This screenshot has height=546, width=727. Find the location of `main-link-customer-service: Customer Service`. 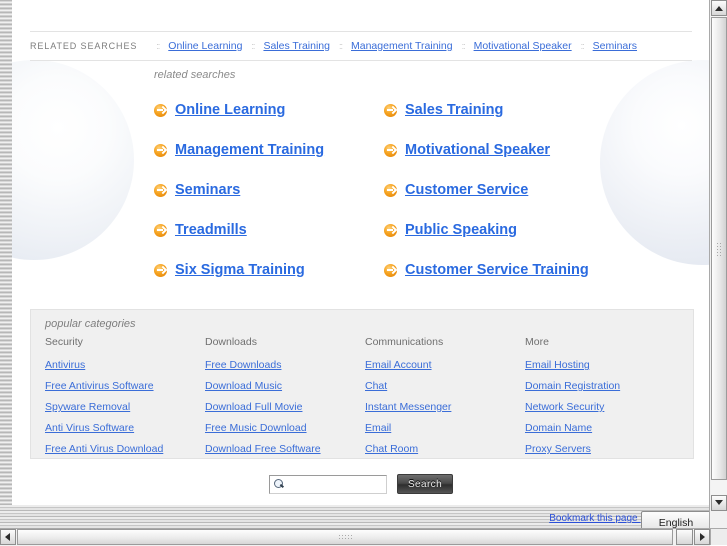

main-link-customer-service: Customer Service is located at coordinates (466, 190).